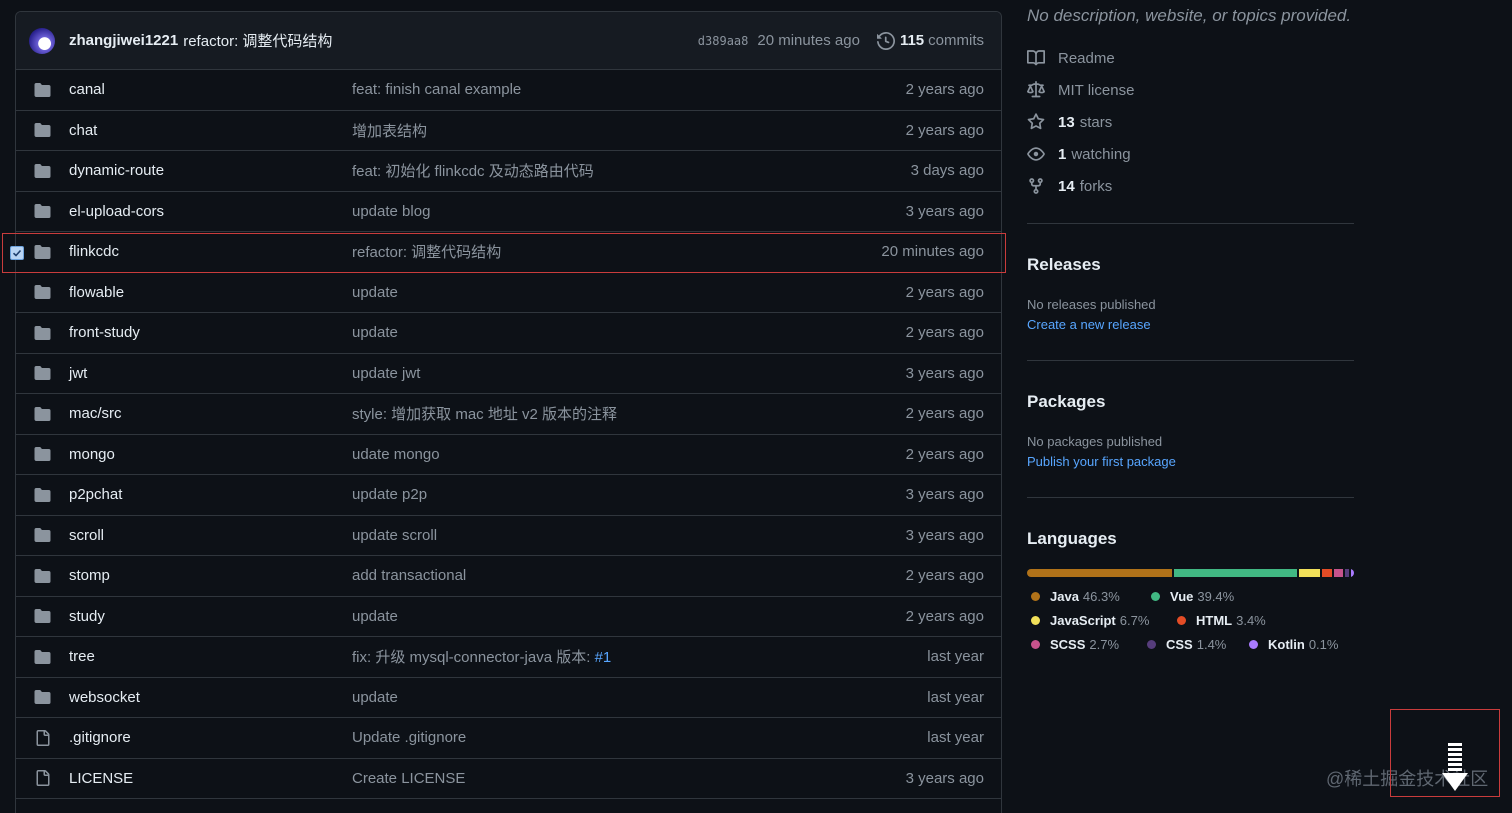 Image resolution: width=1512 pixels, height=813 pixels. What do you see at coordinates (508, 333) in the screenshot?
I see `file-row: front-study update 2 years ago` at bounding box center [508, 333].